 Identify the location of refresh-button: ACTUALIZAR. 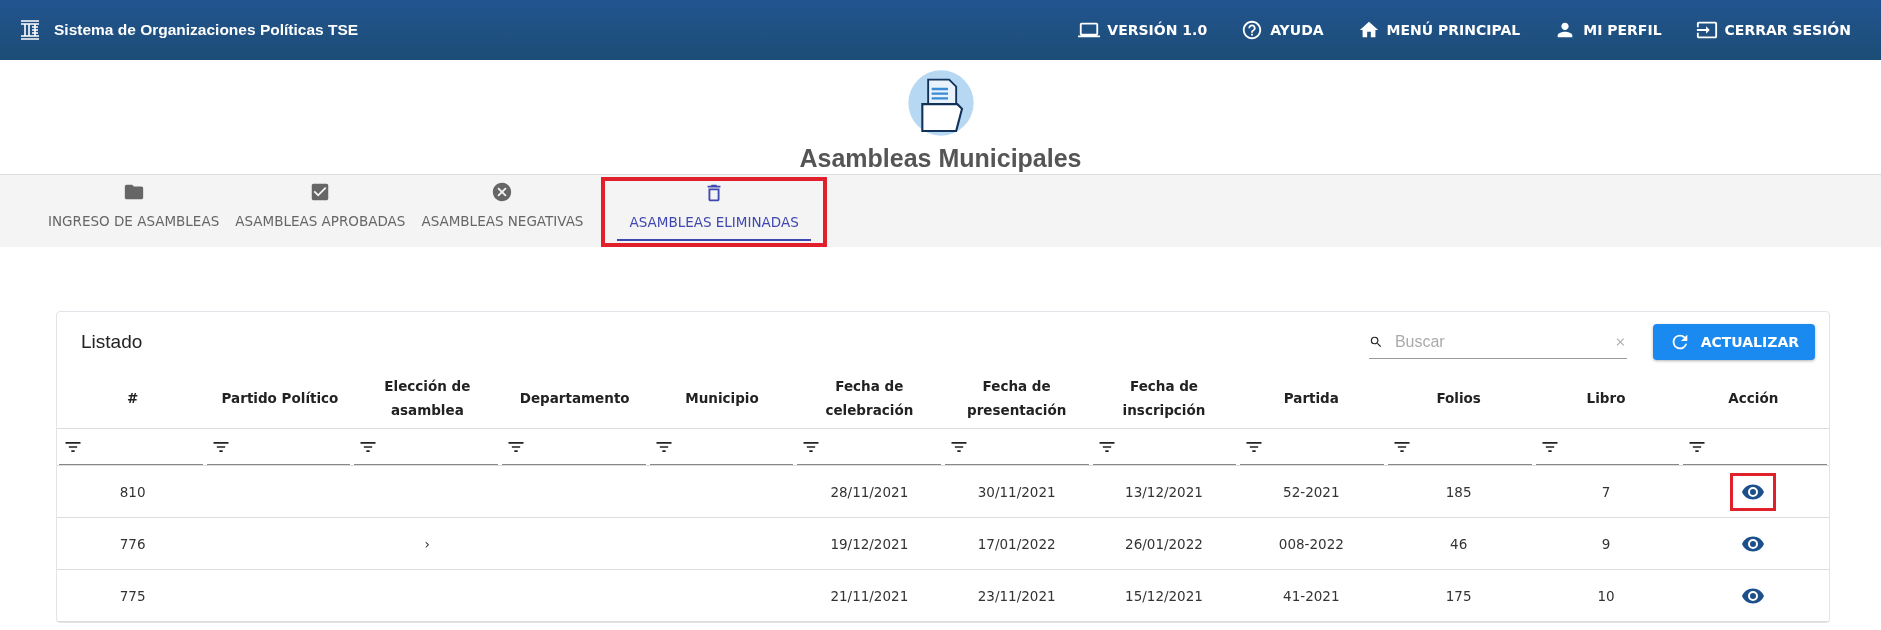
(1733, 342).